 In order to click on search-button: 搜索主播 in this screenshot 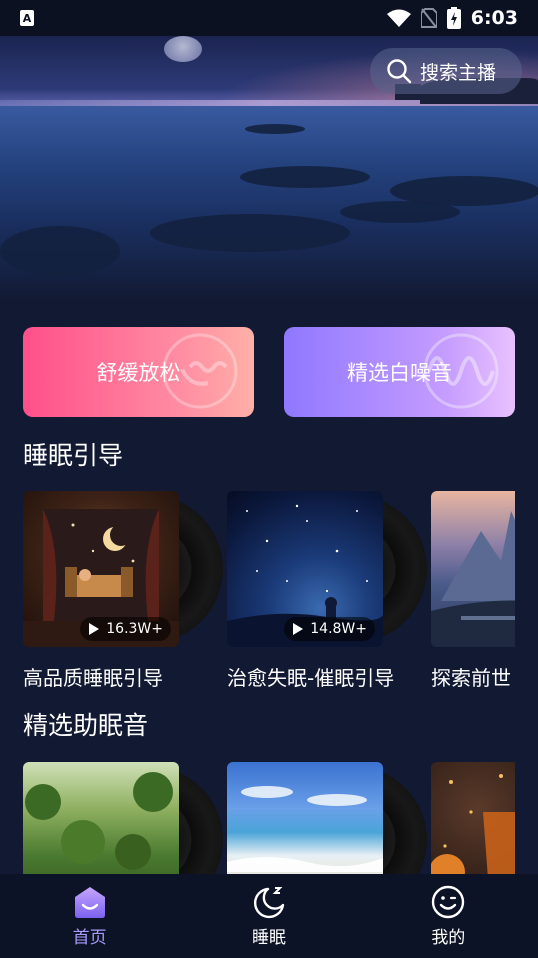, I will do `click(446, 71)`.